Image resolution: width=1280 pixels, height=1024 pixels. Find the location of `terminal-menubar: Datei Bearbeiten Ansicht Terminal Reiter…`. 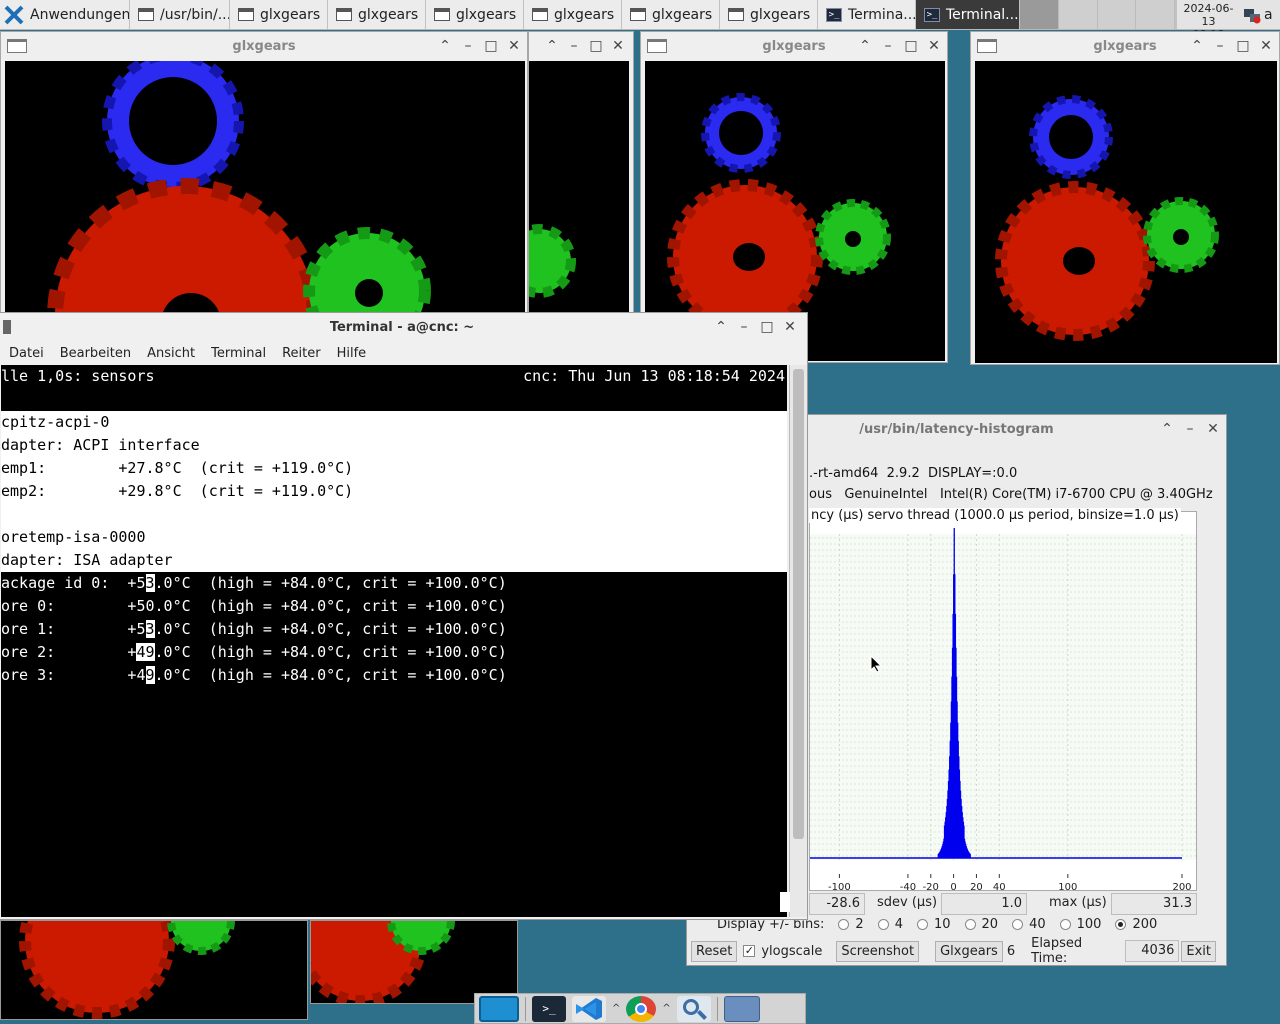

terminal-menubar: Datei Bearbeiten Ansicht Terminal Reiter… is located at coordinates (403, 353).